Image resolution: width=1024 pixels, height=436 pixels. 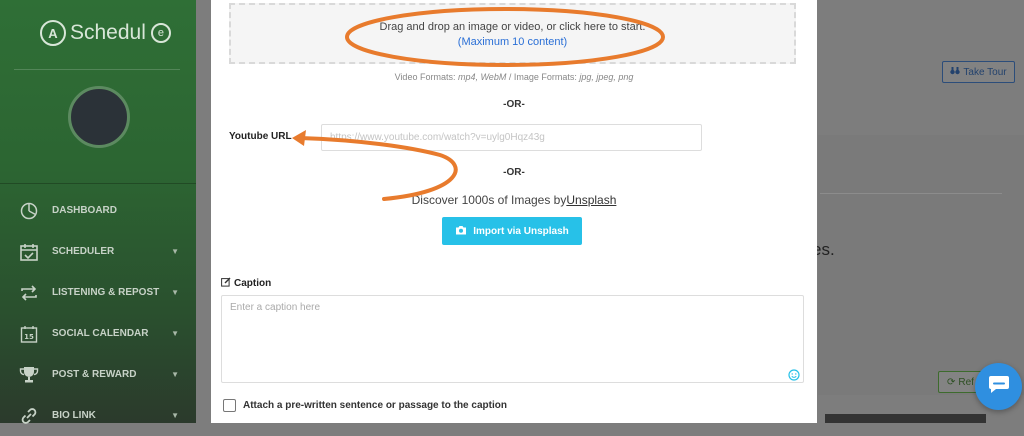 I want to click on avatar, so click(x=99, y=117).